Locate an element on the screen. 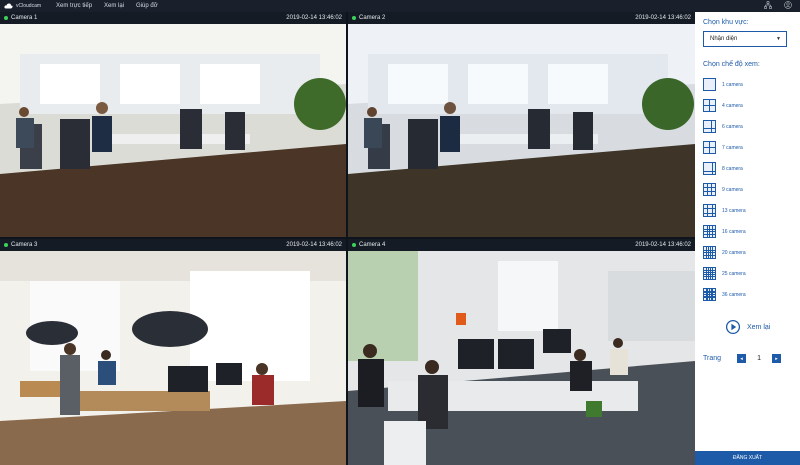 The height and width of the screenshot is (465, 800). prev-page-button: ◂ is located at coordinates (742, 358).